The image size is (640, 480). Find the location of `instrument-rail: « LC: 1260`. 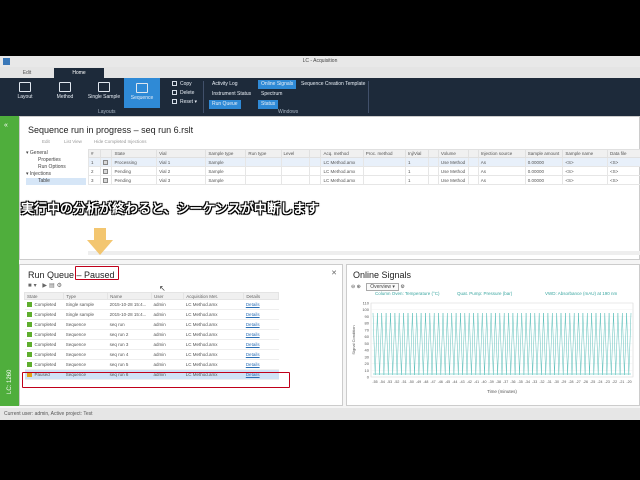

instrument-rail: « LC: 1260 is located at coordinates (9, 261).